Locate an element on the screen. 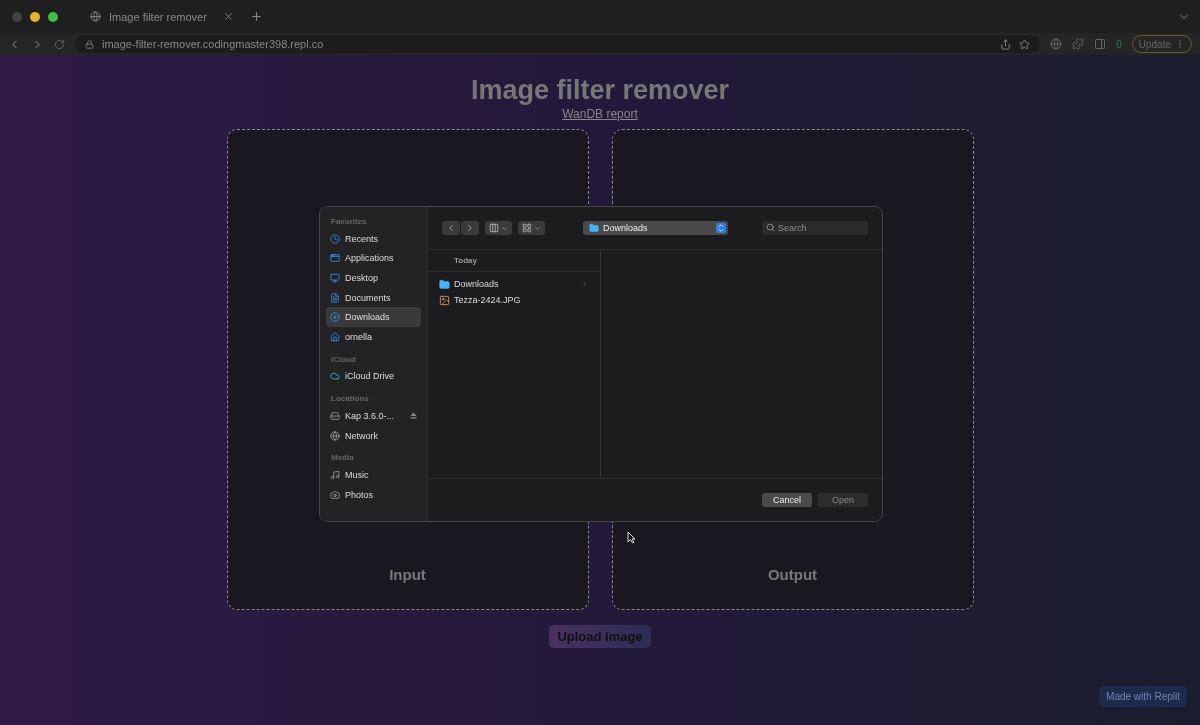 This screenshot has width=1200, height=725. column-heading: Today is located at coordinates (514, 261).